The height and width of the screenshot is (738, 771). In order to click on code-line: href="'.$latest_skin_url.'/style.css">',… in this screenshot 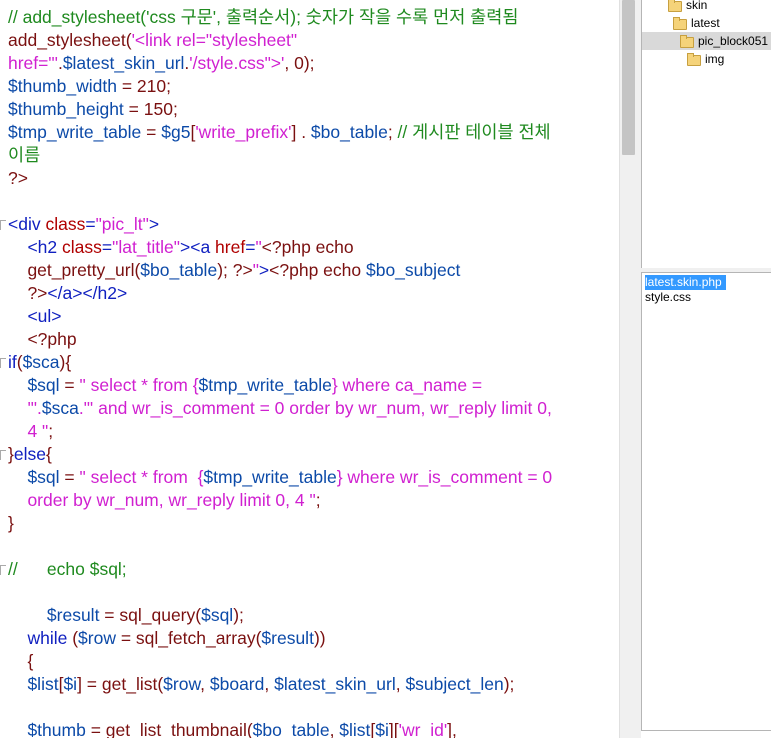, I will do `click(161, 63)`.